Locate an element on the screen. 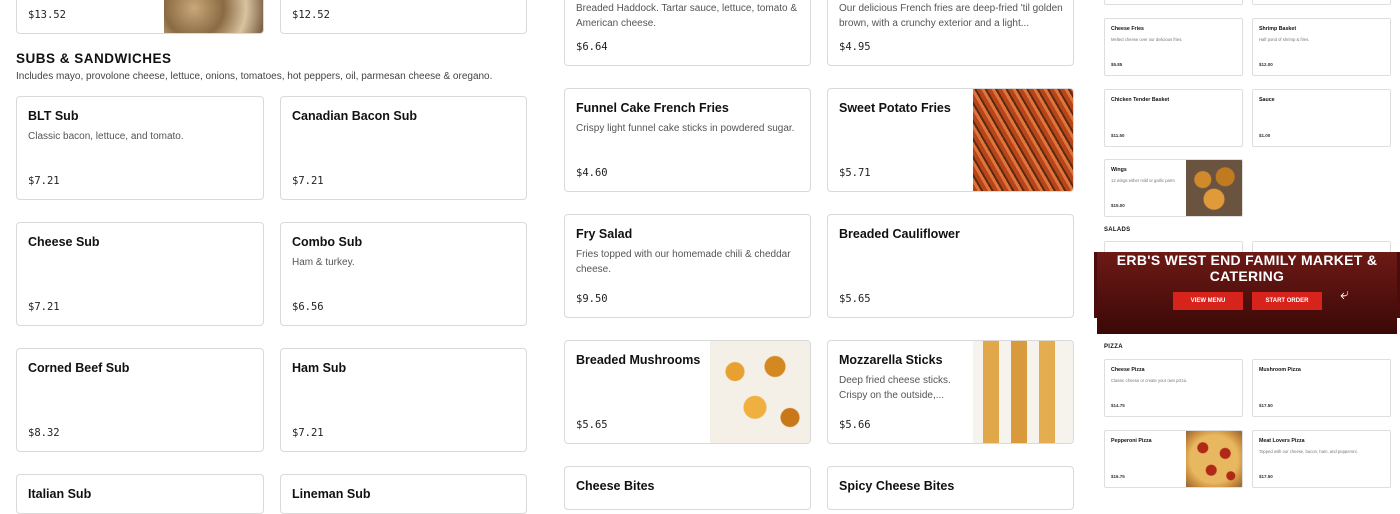  menu-item-card: Breaded Mushrooms $5.65 is located at coordinates (687, 392).